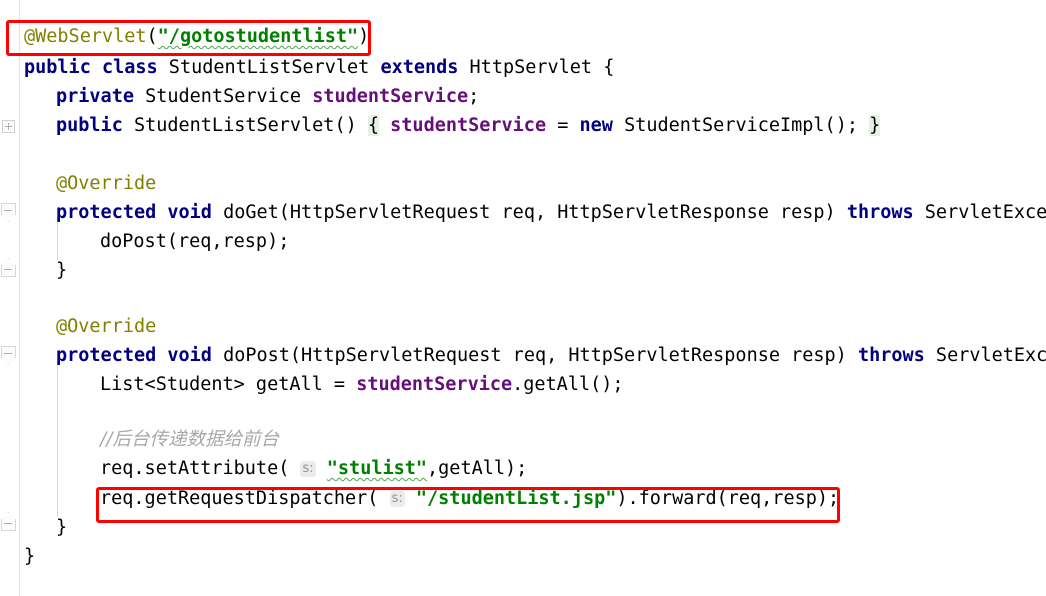 Image resolution: width=1046 pixels, height=596 pixels. I want to click on code-line: @WebServlet("/gotostudentlist"), so click(196, 37).